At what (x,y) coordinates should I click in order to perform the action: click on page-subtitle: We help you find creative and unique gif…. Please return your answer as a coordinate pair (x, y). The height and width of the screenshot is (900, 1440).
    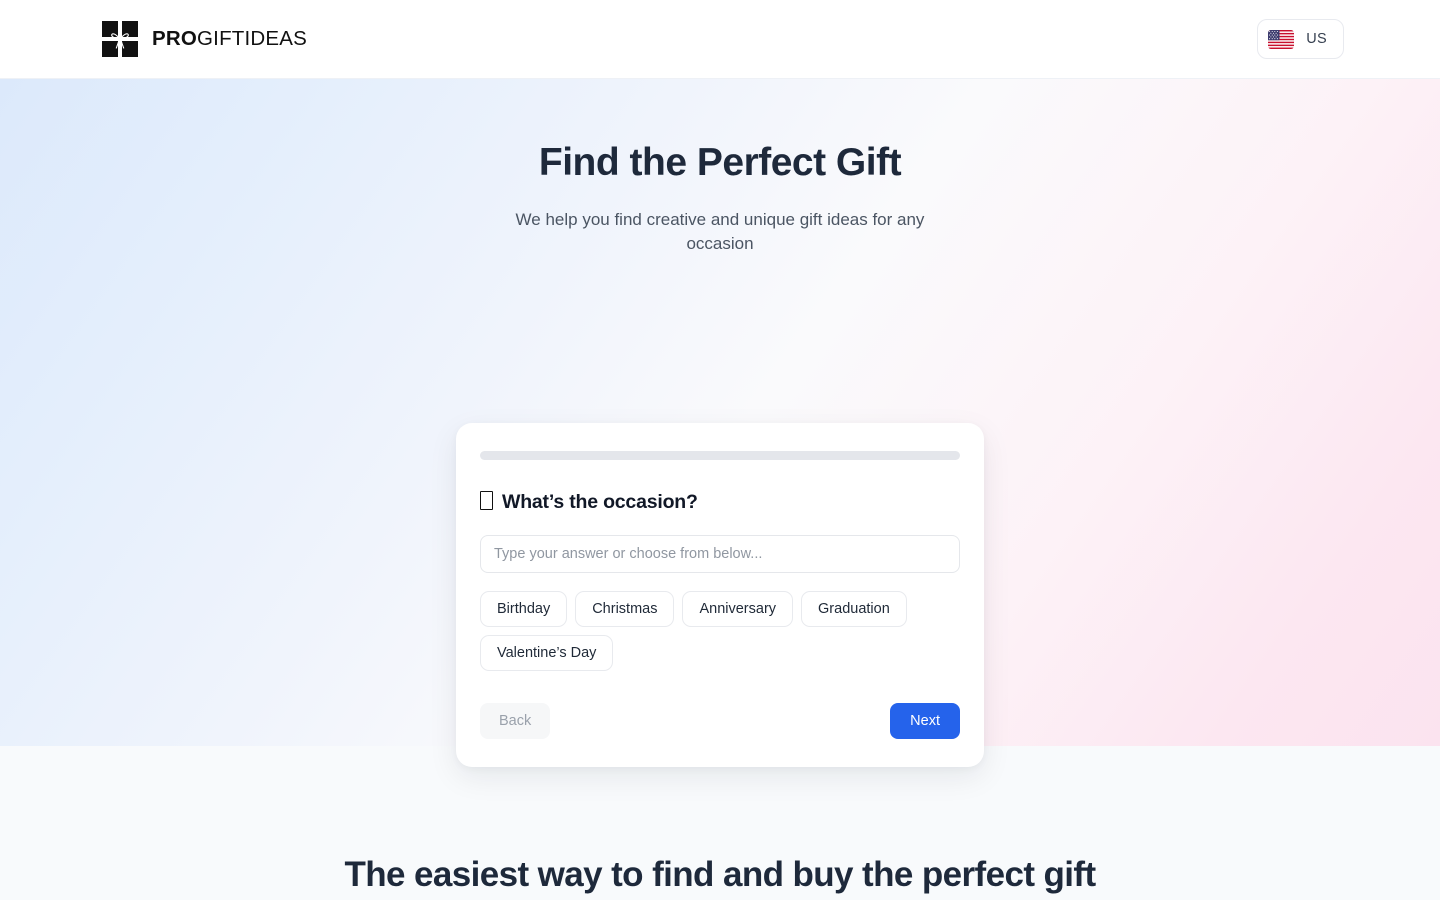
    Looking at the image, I should click on (720, 231).